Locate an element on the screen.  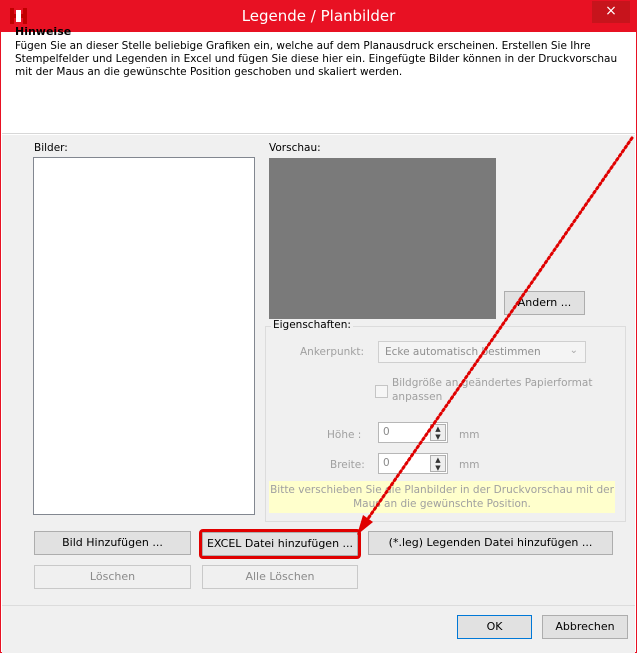
window-title: Legende / Planbilder is located at coordinates (318, 16).